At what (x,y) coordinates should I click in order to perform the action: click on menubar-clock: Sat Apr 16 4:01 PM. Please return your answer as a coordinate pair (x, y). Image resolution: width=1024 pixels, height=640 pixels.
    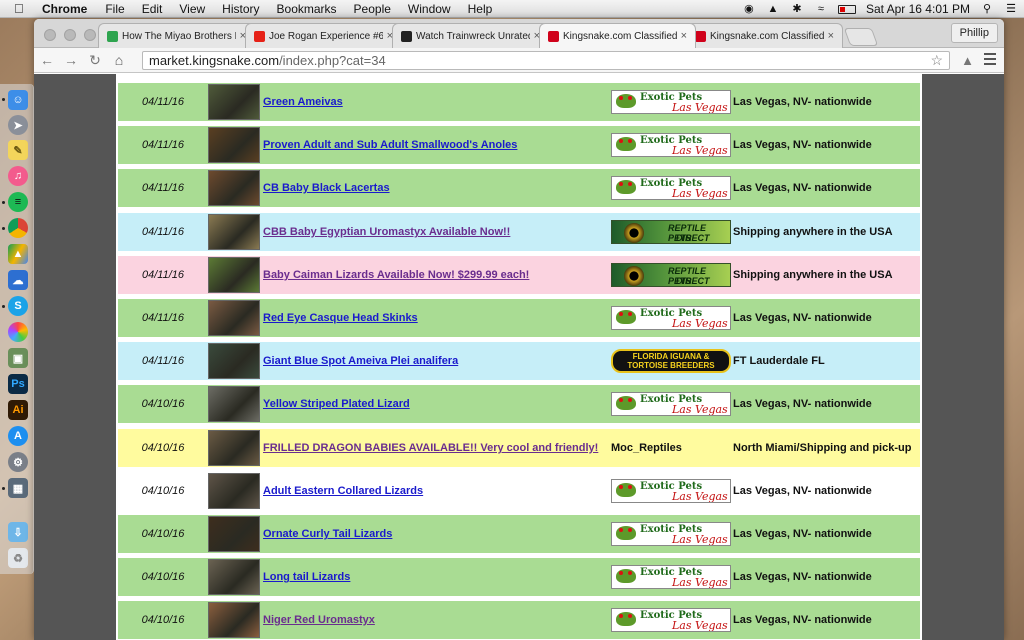
    Looking at the image, I should click on (918, 9).